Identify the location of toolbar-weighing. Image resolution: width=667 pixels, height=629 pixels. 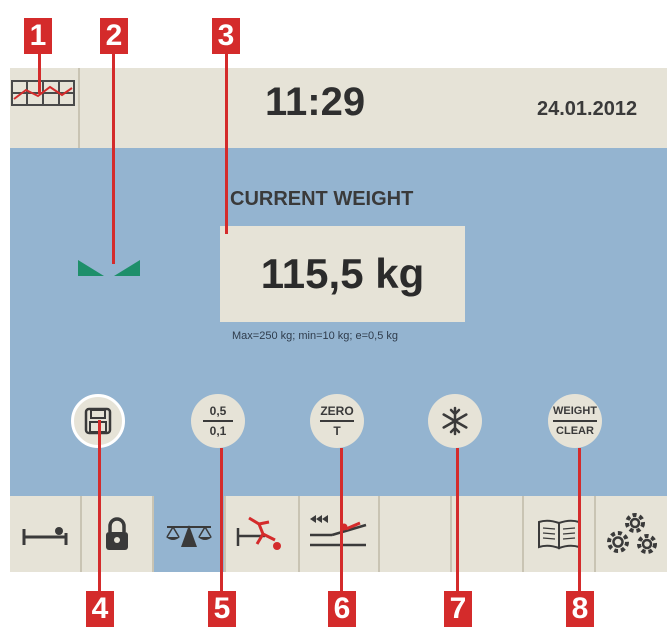
(190, 534).